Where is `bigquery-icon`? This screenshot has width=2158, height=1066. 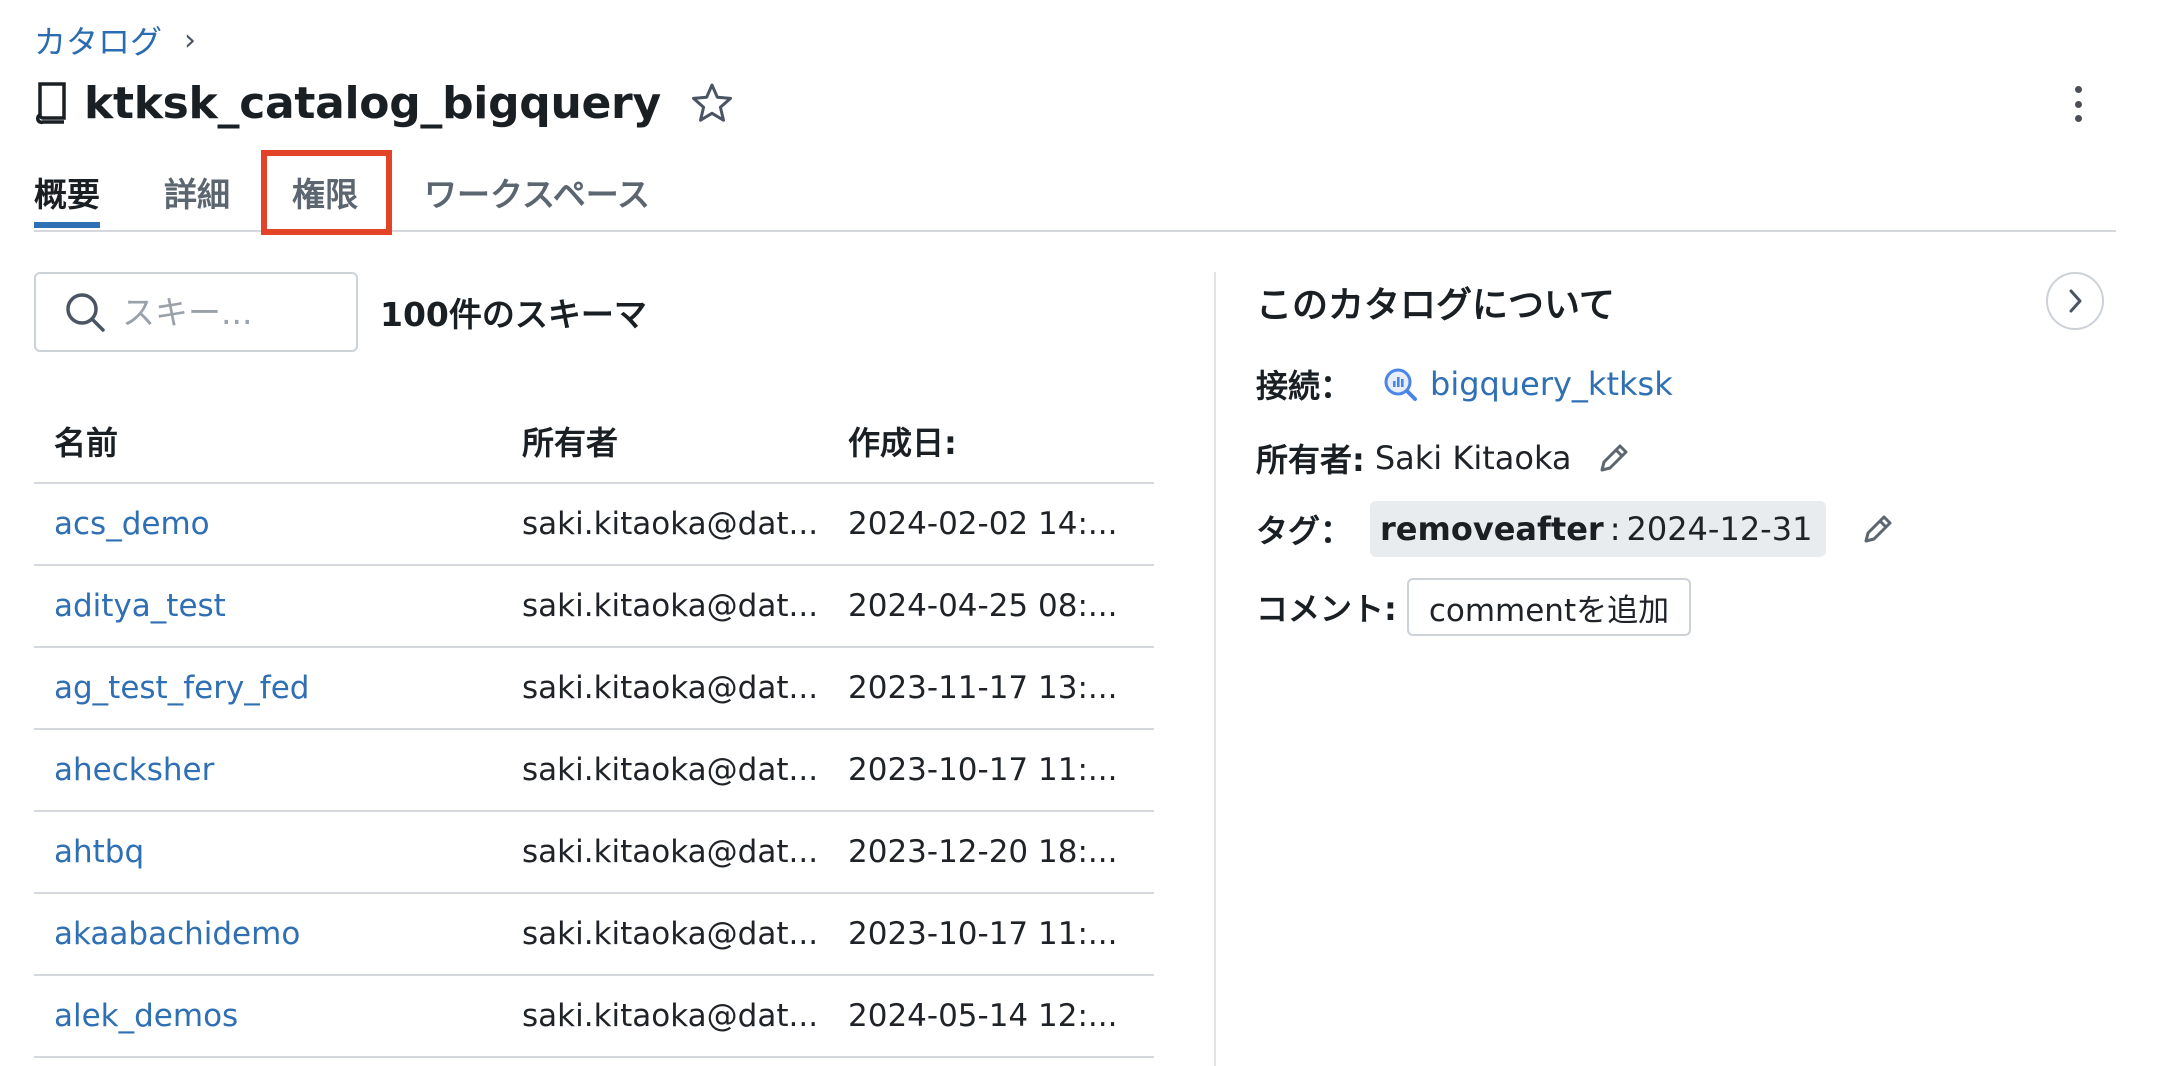
bigquery-icon is located at coordinates (1401, 384).